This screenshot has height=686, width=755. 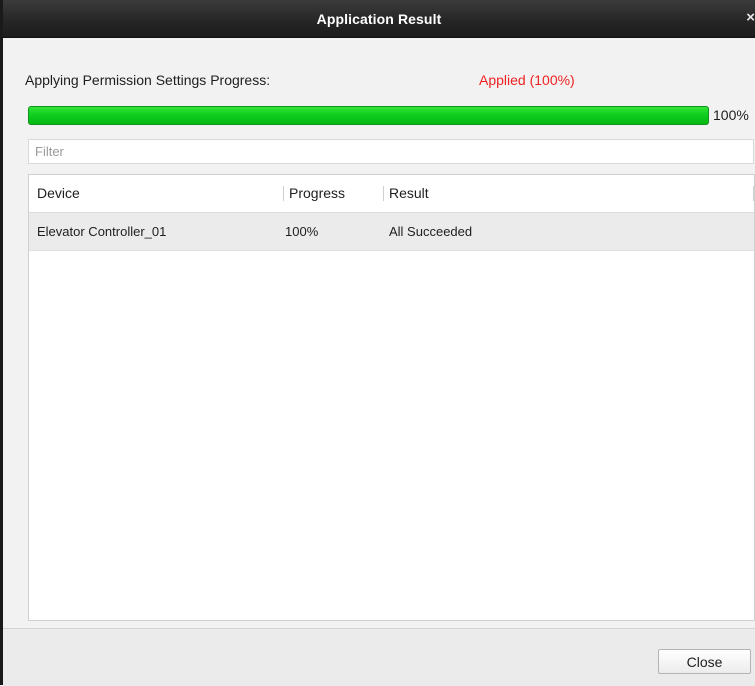 What do you see at coordinates (750, 17) in the screenshot?
I see `close-icon: ×` at bounding box center [750, 17].